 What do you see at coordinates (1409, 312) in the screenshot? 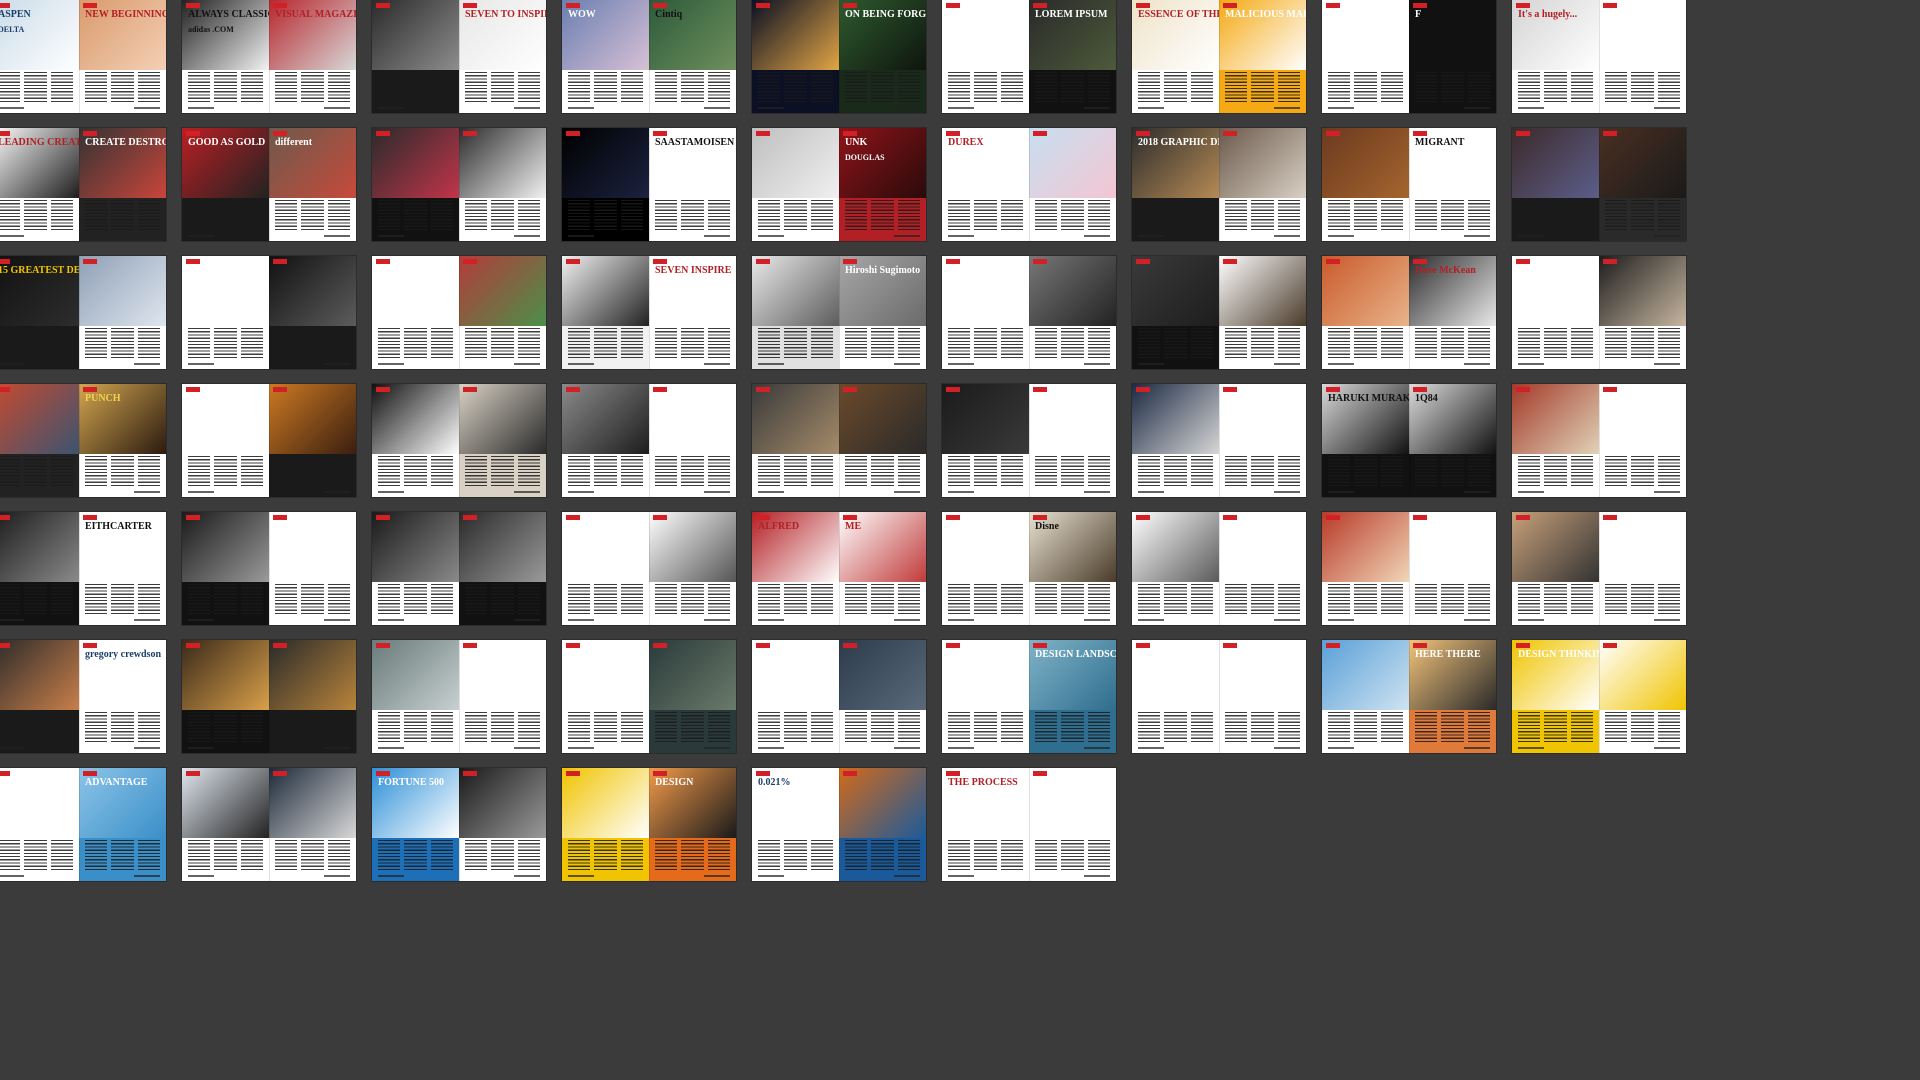
I see `magazine-spread: Dave McKean` at bounding box center [1409, 312].